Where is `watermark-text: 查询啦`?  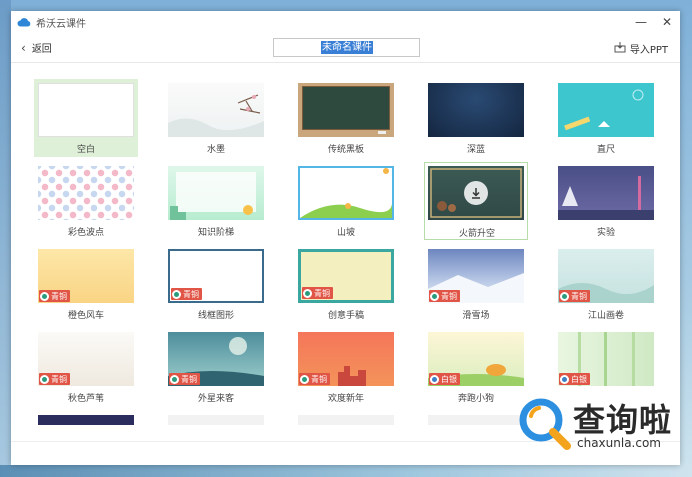
watermark-text: 查询啦 is located at coordinates (623, 420).